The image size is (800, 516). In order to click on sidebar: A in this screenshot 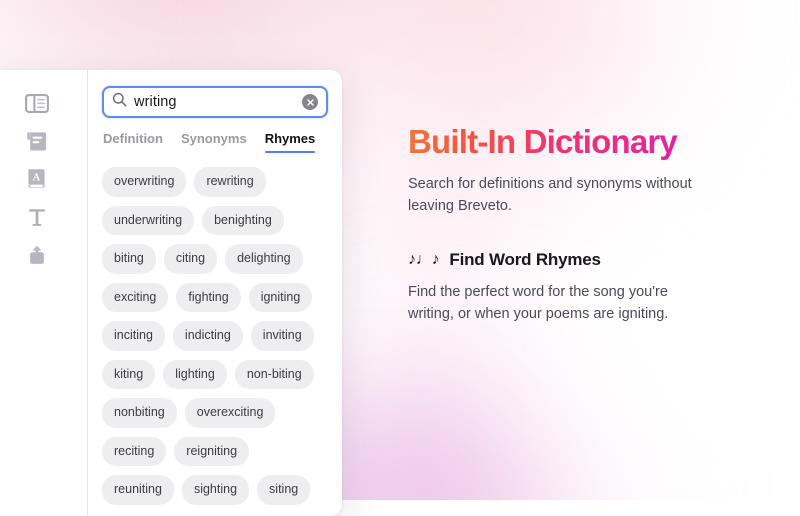, I will do `click(44, 293)`.